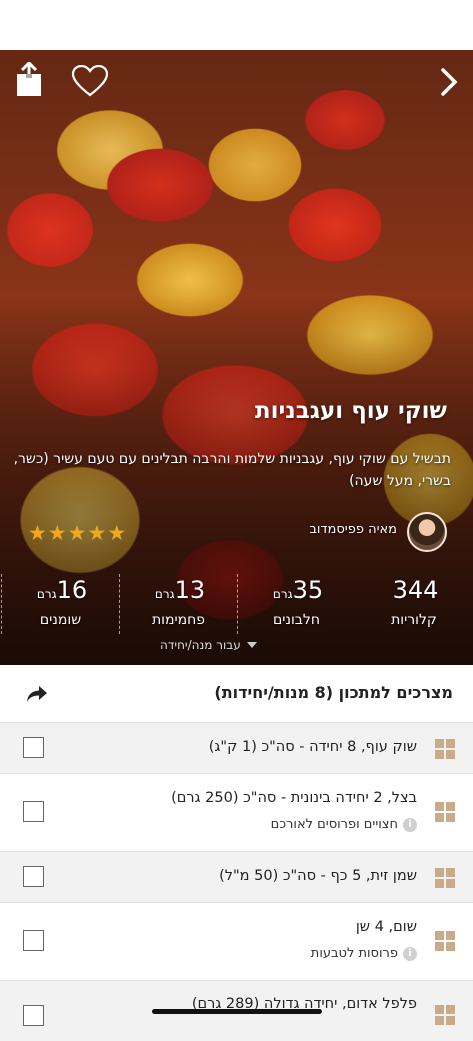 Image resolution: width=473 pixels, height=1041 pixels. Describe the element at coordinates (236, 25) in the screenshot. I see `status-bar` at that location.